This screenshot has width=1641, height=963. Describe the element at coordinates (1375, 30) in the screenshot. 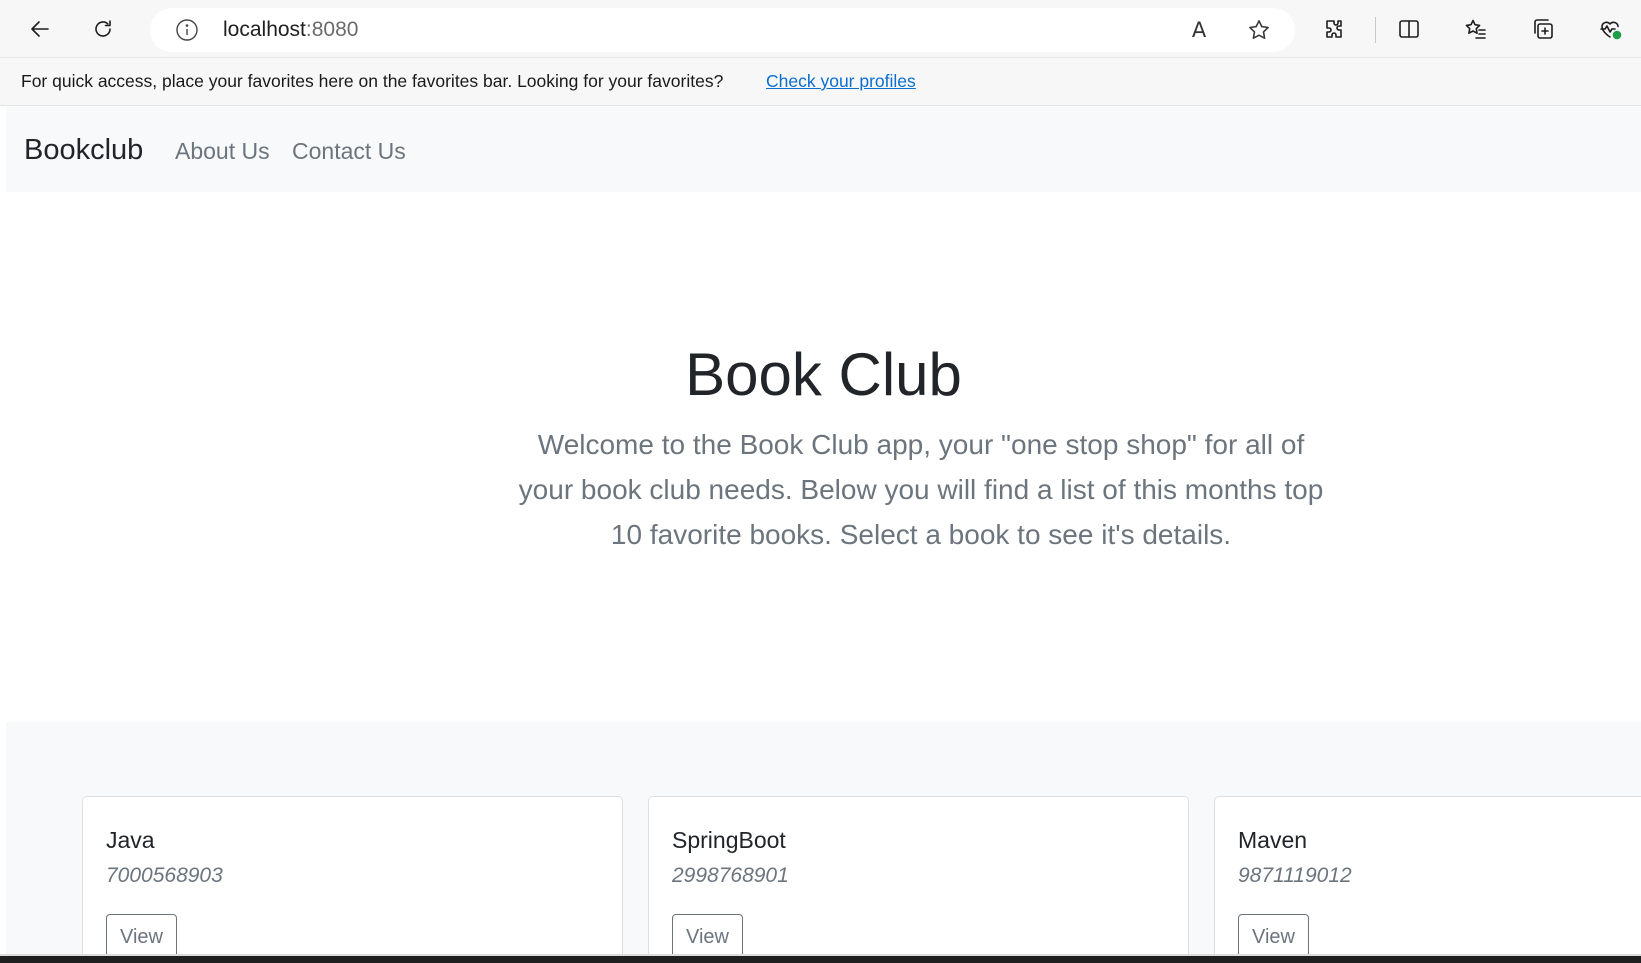

I see `toolbar-divider` at that location.